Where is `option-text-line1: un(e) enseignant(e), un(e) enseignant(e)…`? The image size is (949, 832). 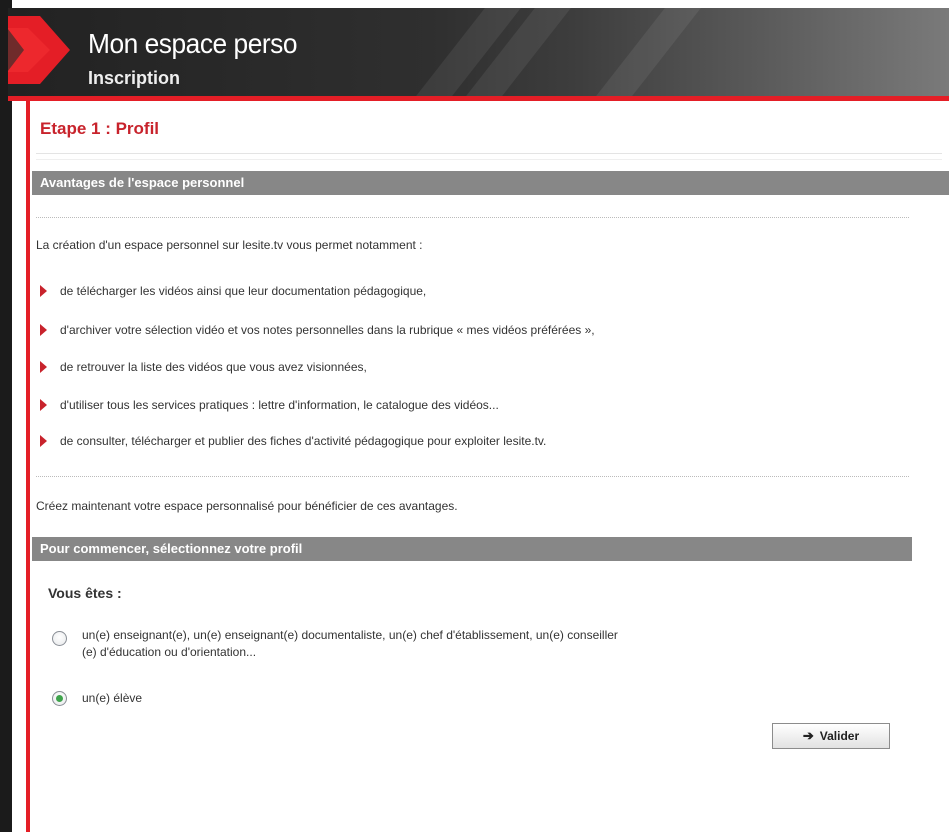
option-text-line1: un(e) enseignant(e), un(e) enseignant(e)… is located at coordinates (350, 635).